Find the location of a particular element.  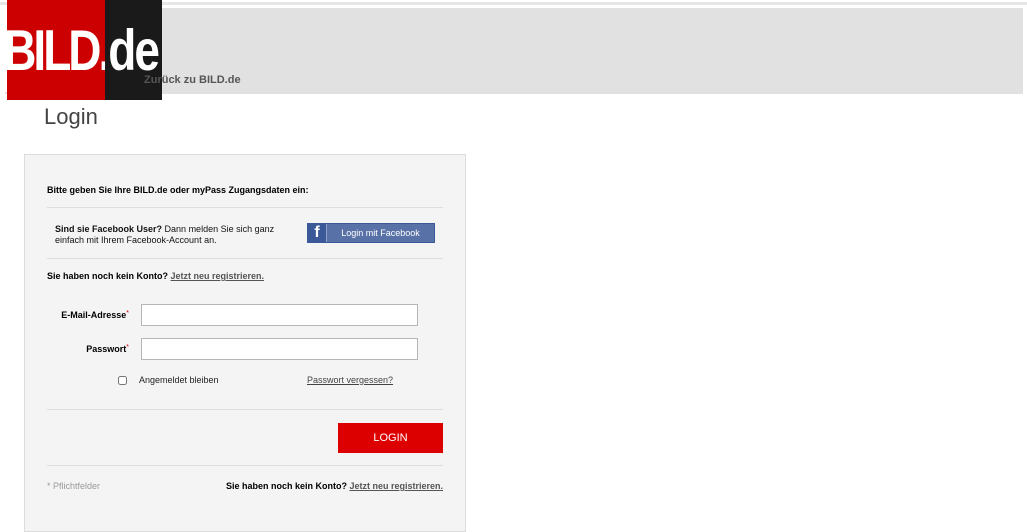

page-title: Login is located at coordinates (71, 116).